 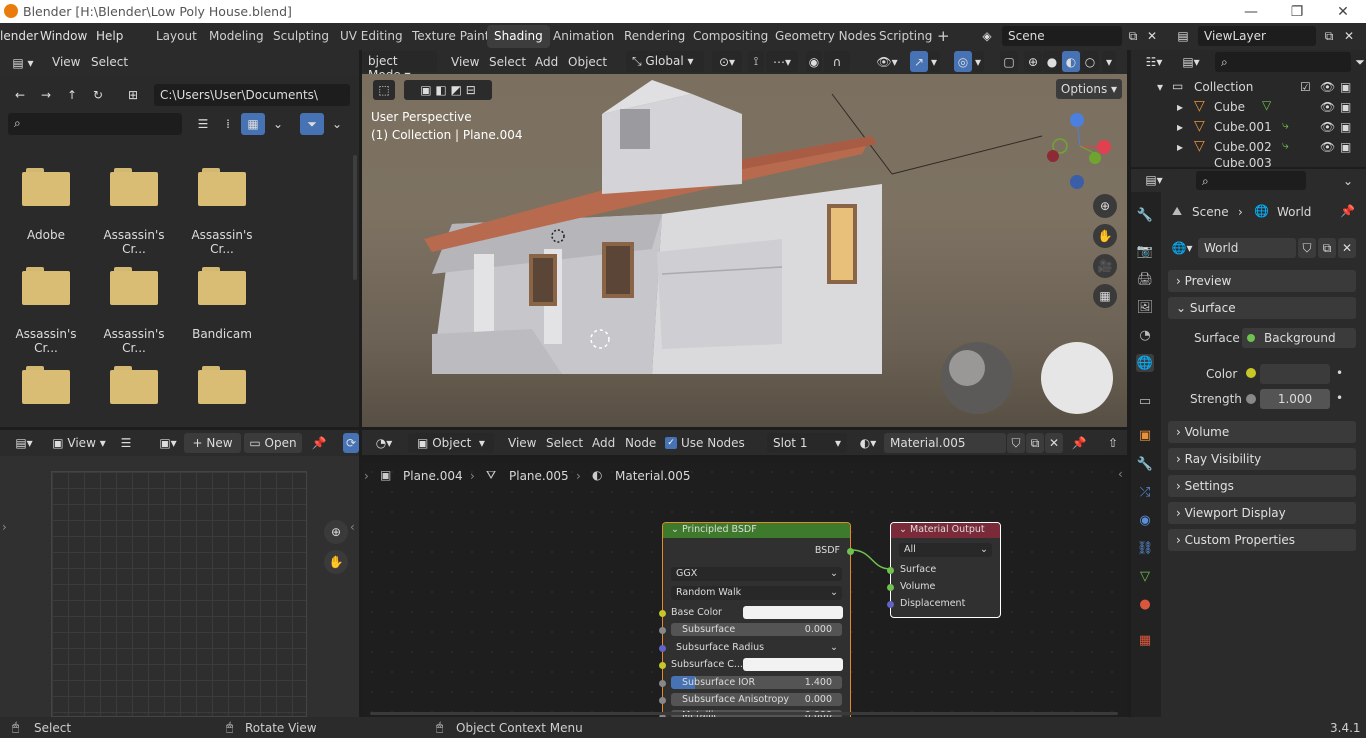 I want to click on menu-add: Add, so click(x=546, y=62).